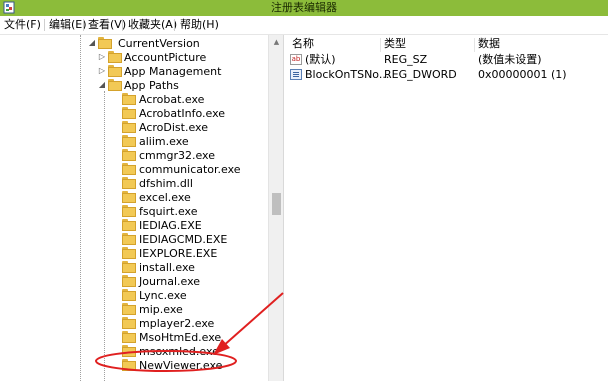 This screenshot has width=608, height=381. Describe the element at coordinates (180, 337) in the screenshot. I see `tree-node-label: MsoHtmEd.exe` at that location.